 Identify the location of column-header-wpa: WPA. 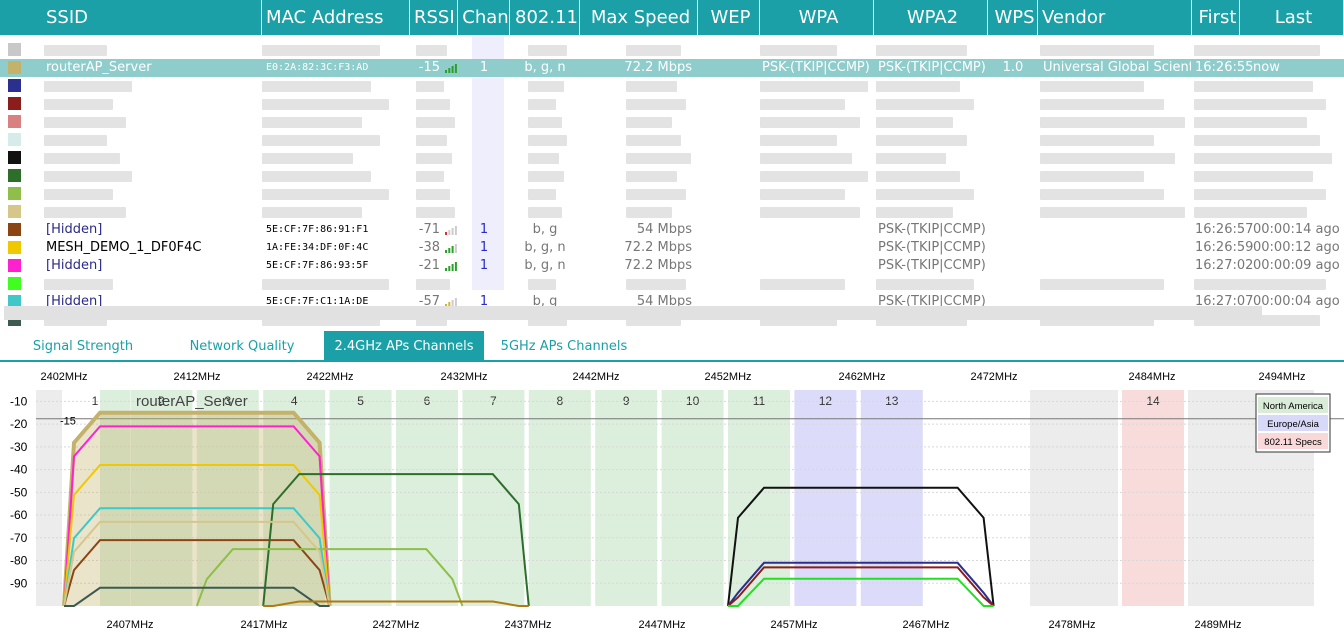
(817, 17).